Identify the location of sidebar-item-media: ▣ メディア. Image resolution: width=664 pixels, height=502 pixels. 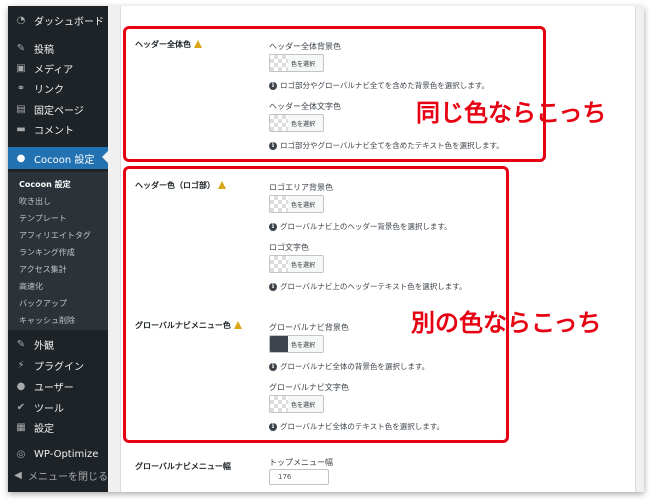
(58, 68).